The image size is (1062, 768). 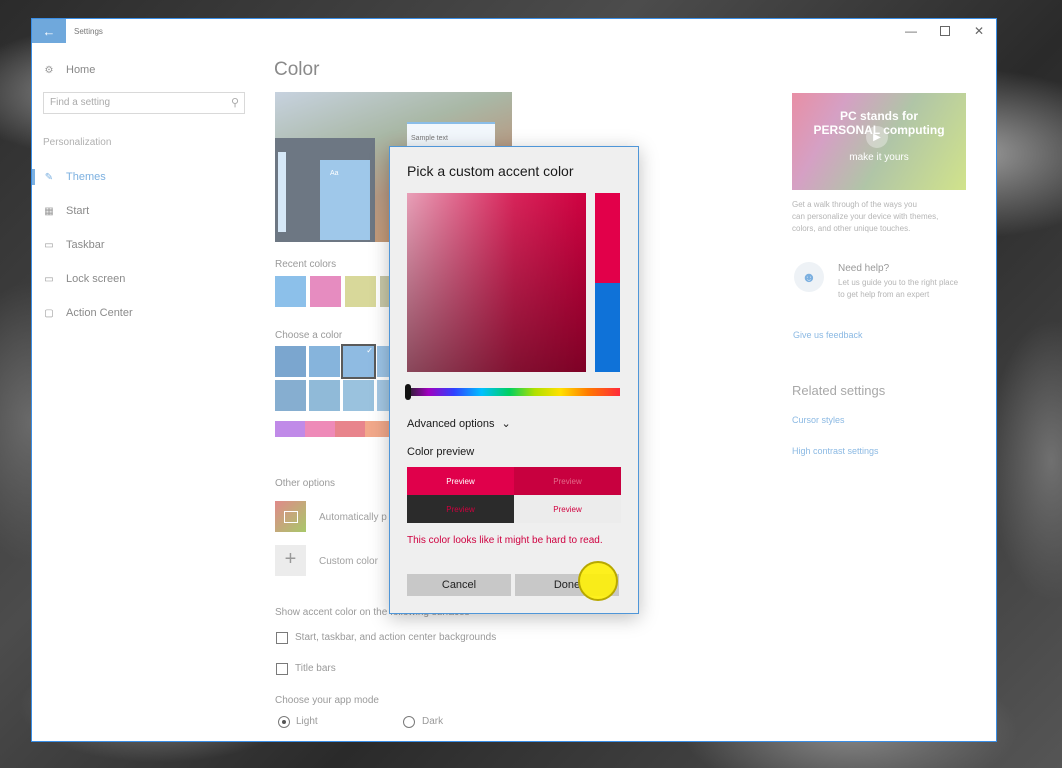 What do you see at coordinates (234, 103) in the screenshot?
I see `search-icon: ⚲` at bounding box center [234, 103].